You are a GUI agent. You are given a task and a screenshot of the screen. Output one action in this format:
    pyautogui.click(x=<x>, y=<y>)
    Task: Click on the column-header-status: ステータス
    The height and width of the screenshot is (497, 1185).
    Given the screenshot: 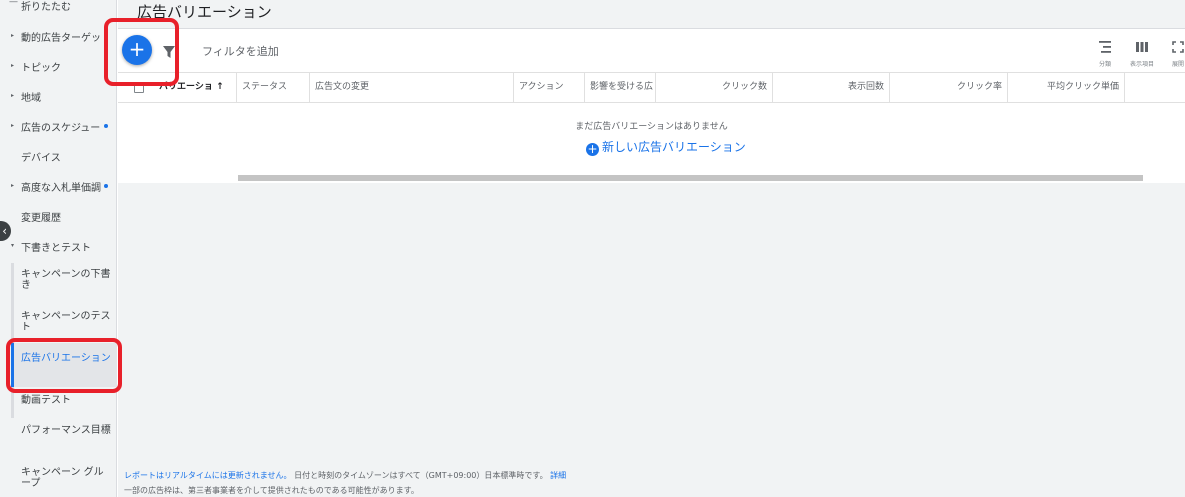 What is the action you would take?
    pyautogui.click(x=273, y=87)
    